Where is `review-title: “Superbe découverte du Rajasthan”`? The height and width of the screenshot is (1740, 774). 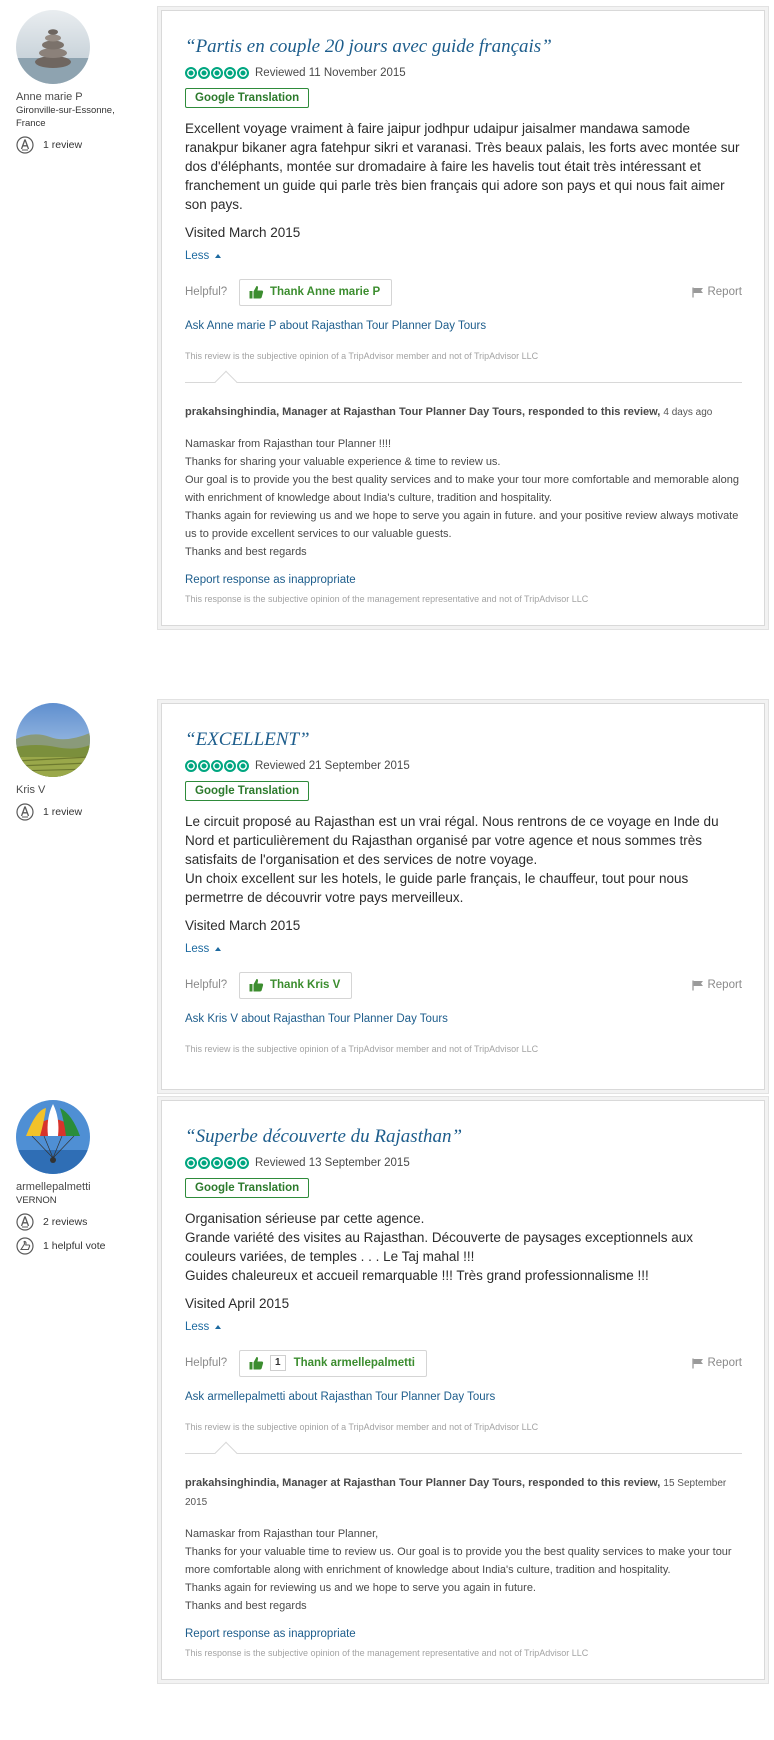
review-title: “Superbe découverte du Rajasthan” is located at coordinates (463, 1137).